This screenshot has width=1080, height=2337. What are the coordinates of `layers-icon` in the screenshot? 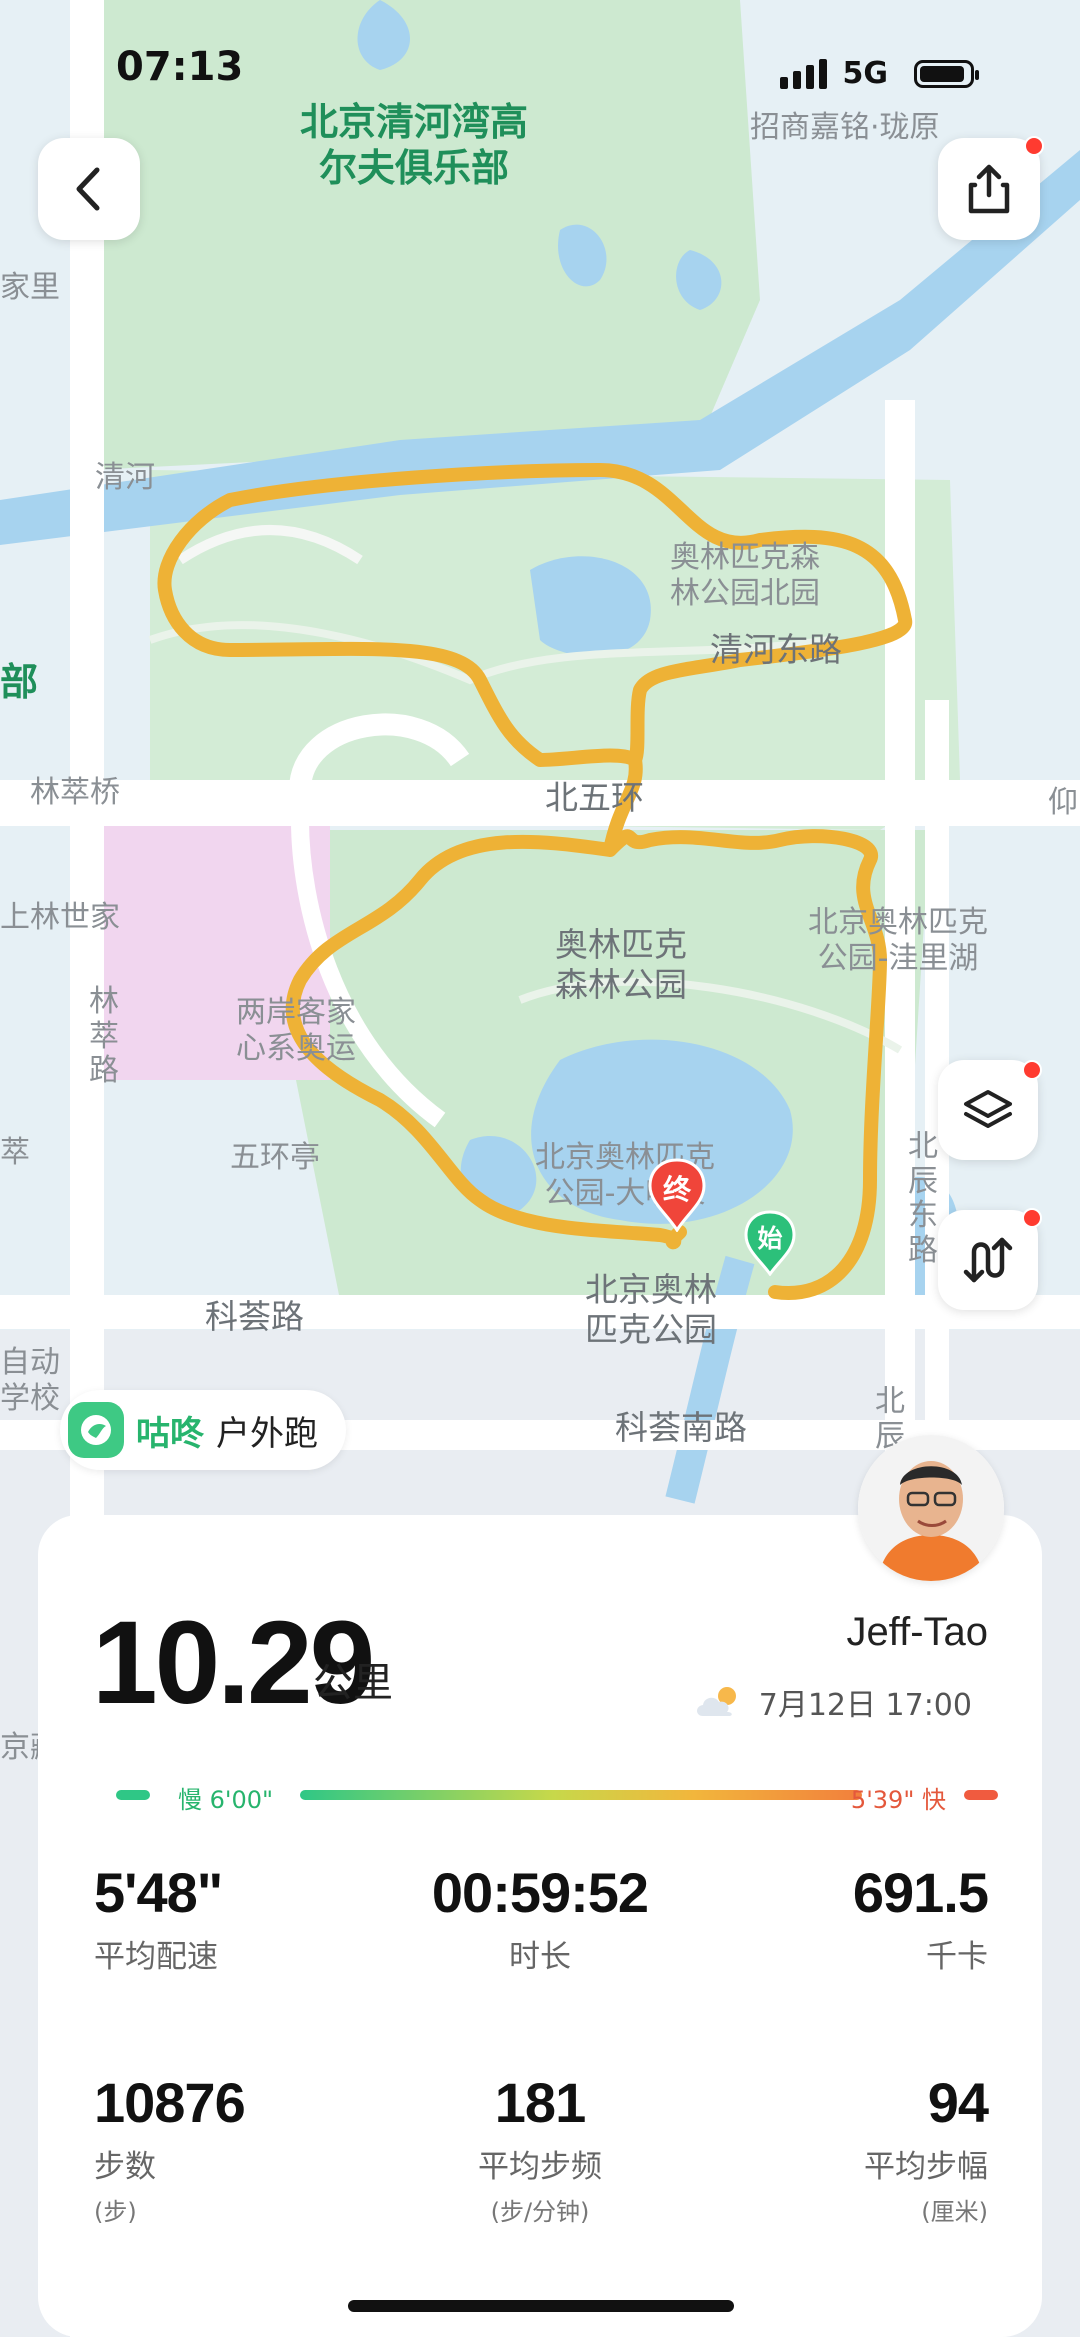 It's located at (988, 1109).